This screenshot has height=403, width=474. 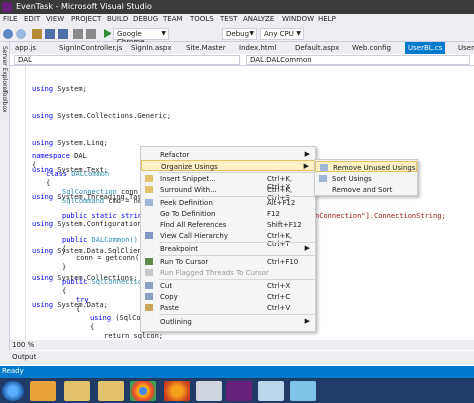 I want to click on project-dropdown-value: DAL, so click(x=25, y=60).